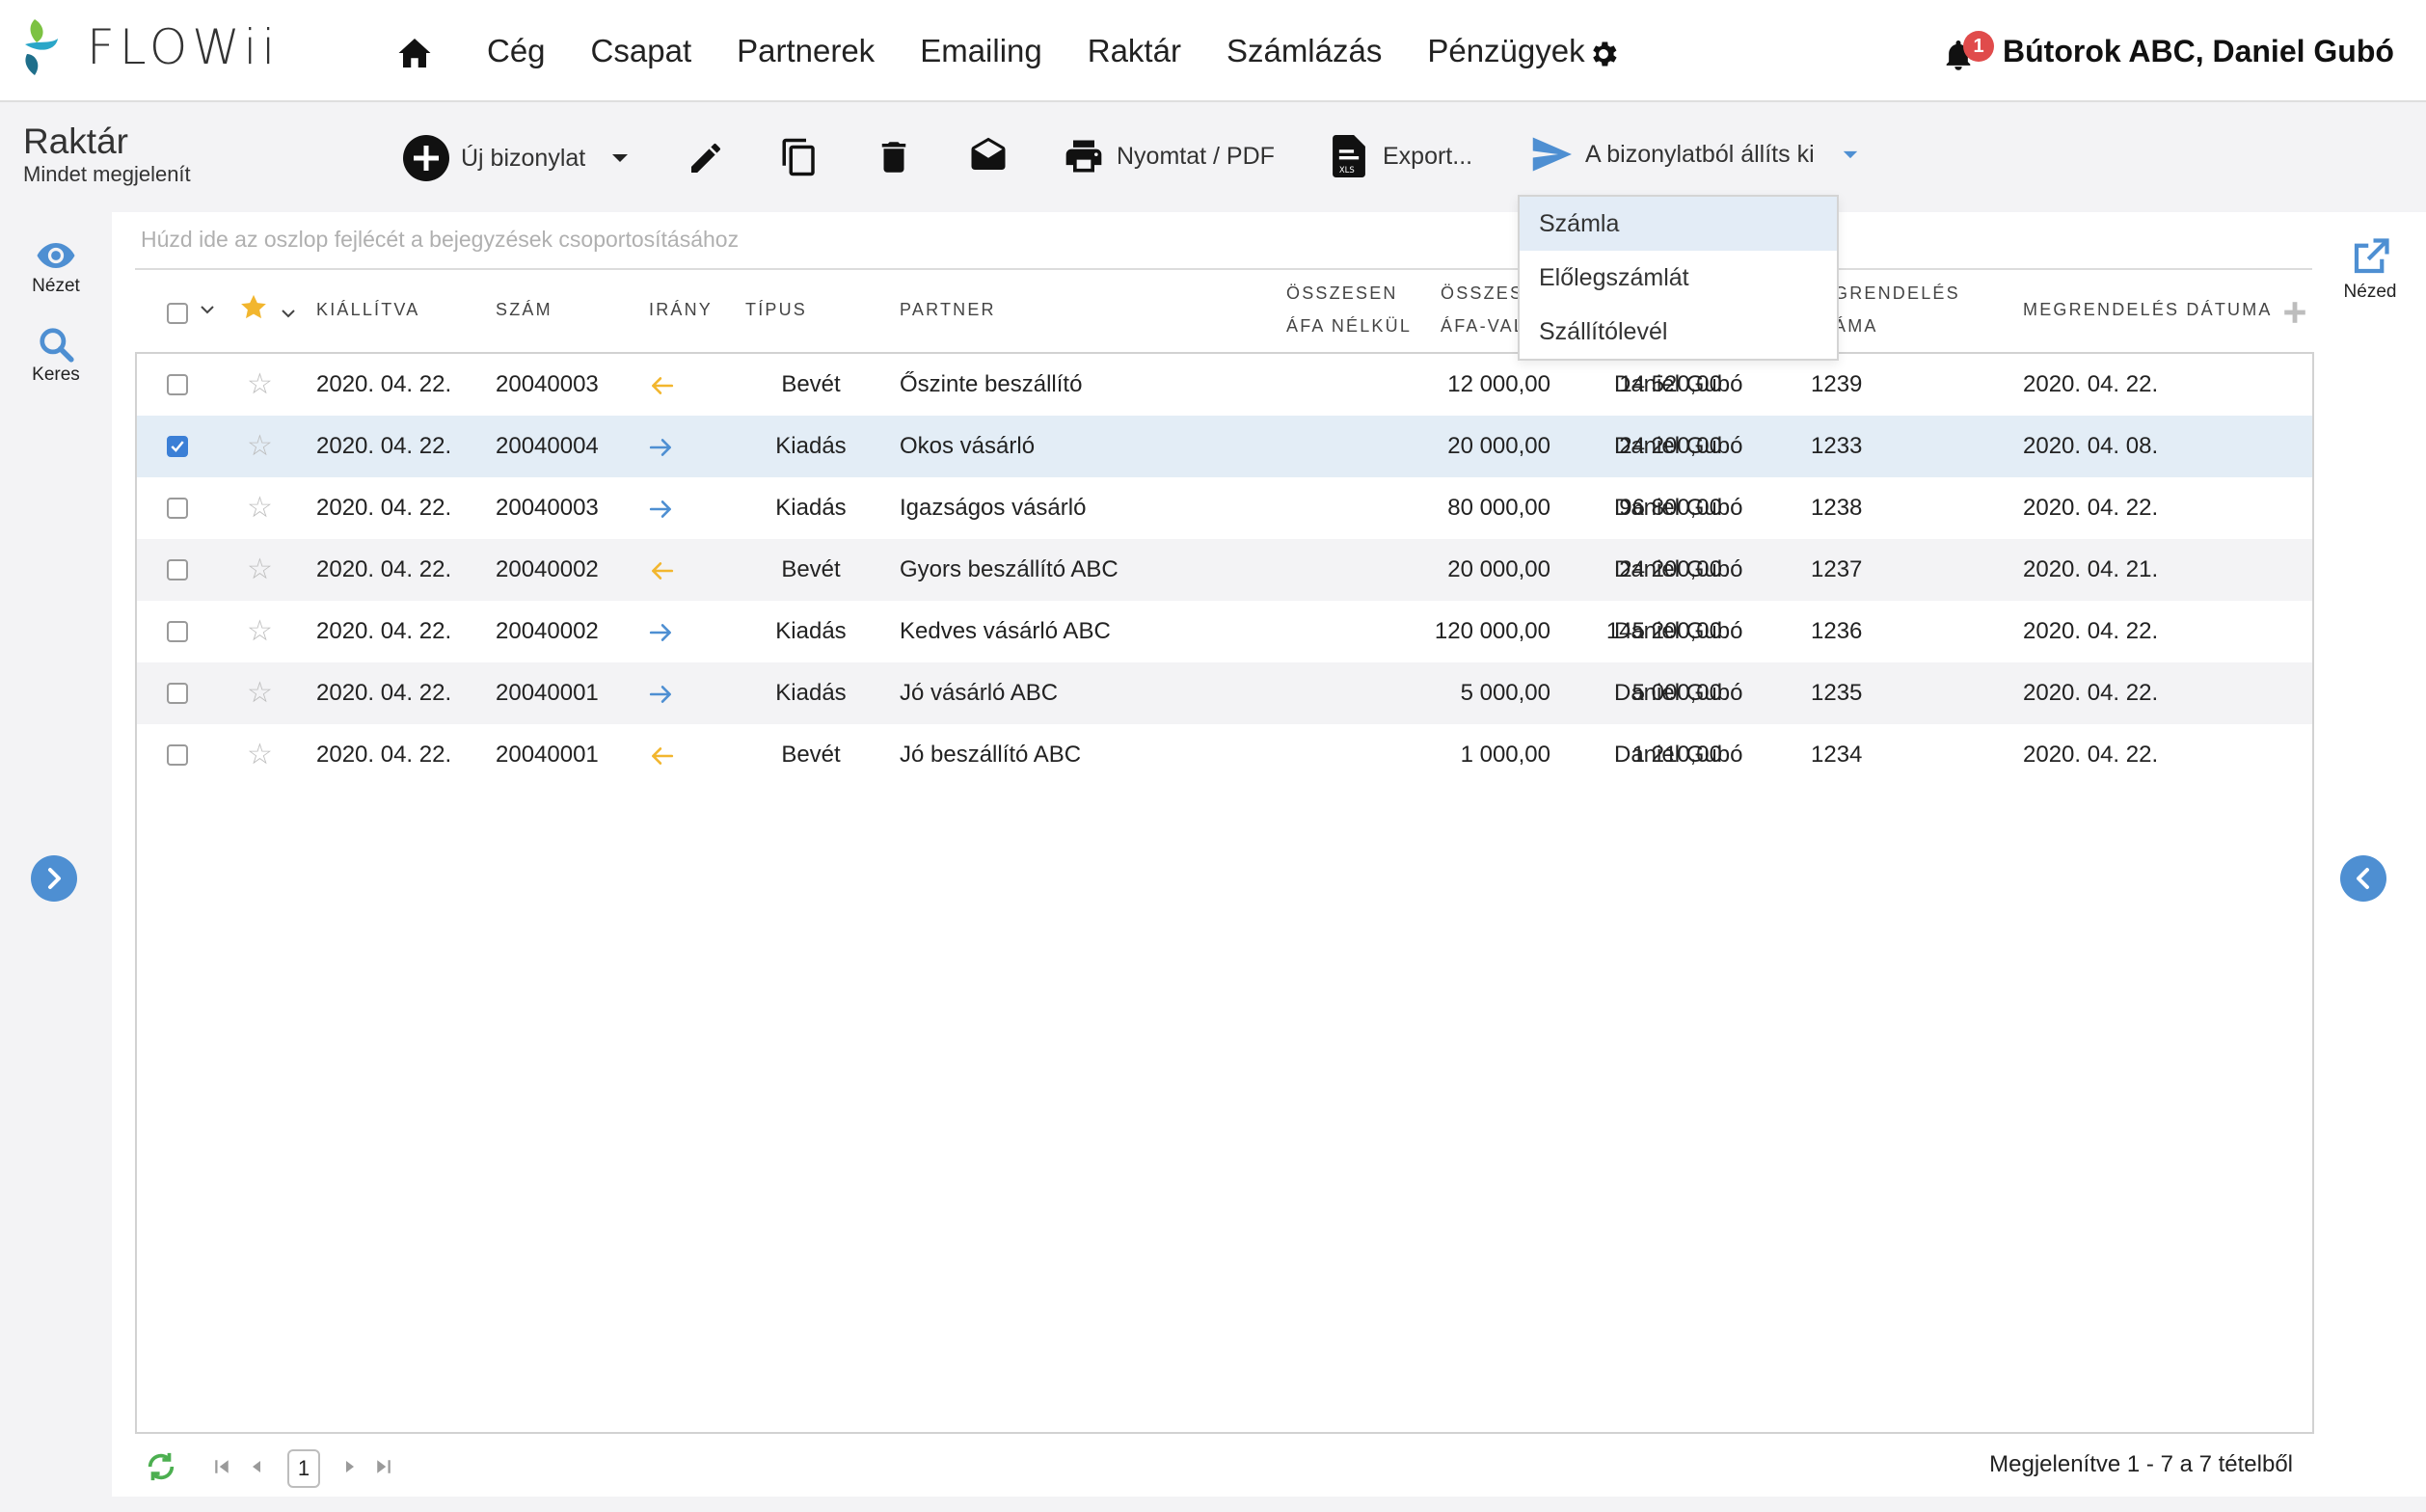 The width and height of the screenshot is (2426, 1512). I want to click on trash-icon, so click(894, 157).